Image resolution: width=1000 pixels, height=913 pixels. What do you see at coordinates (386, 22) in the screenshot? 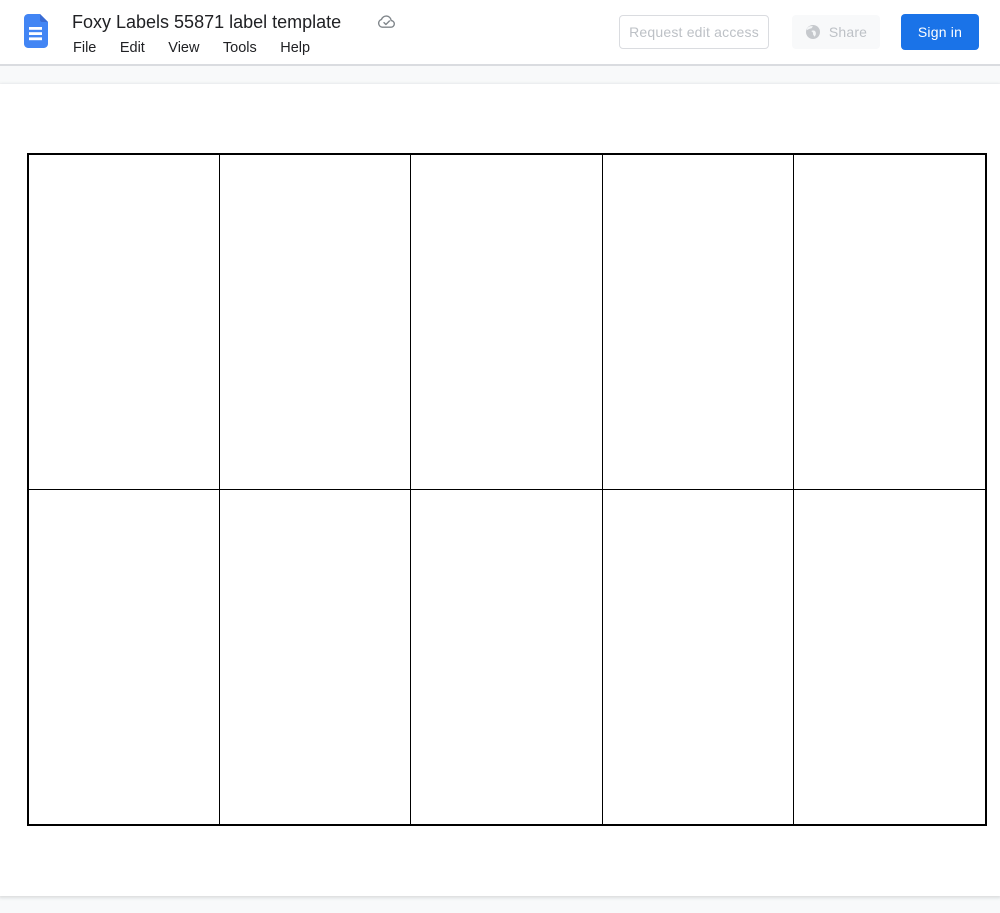
I see `cloud-check-icon` at bounding box center [386, 22].